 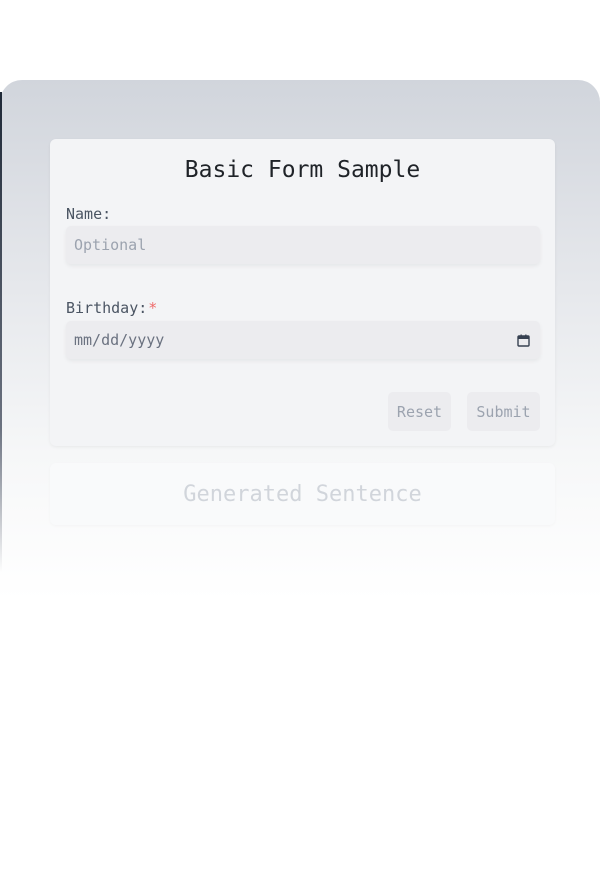 What do you see at coordinates (110, 245) in the screenshot?
I see `name-input-placeholder: Optional` at bounding box center [110, 245].